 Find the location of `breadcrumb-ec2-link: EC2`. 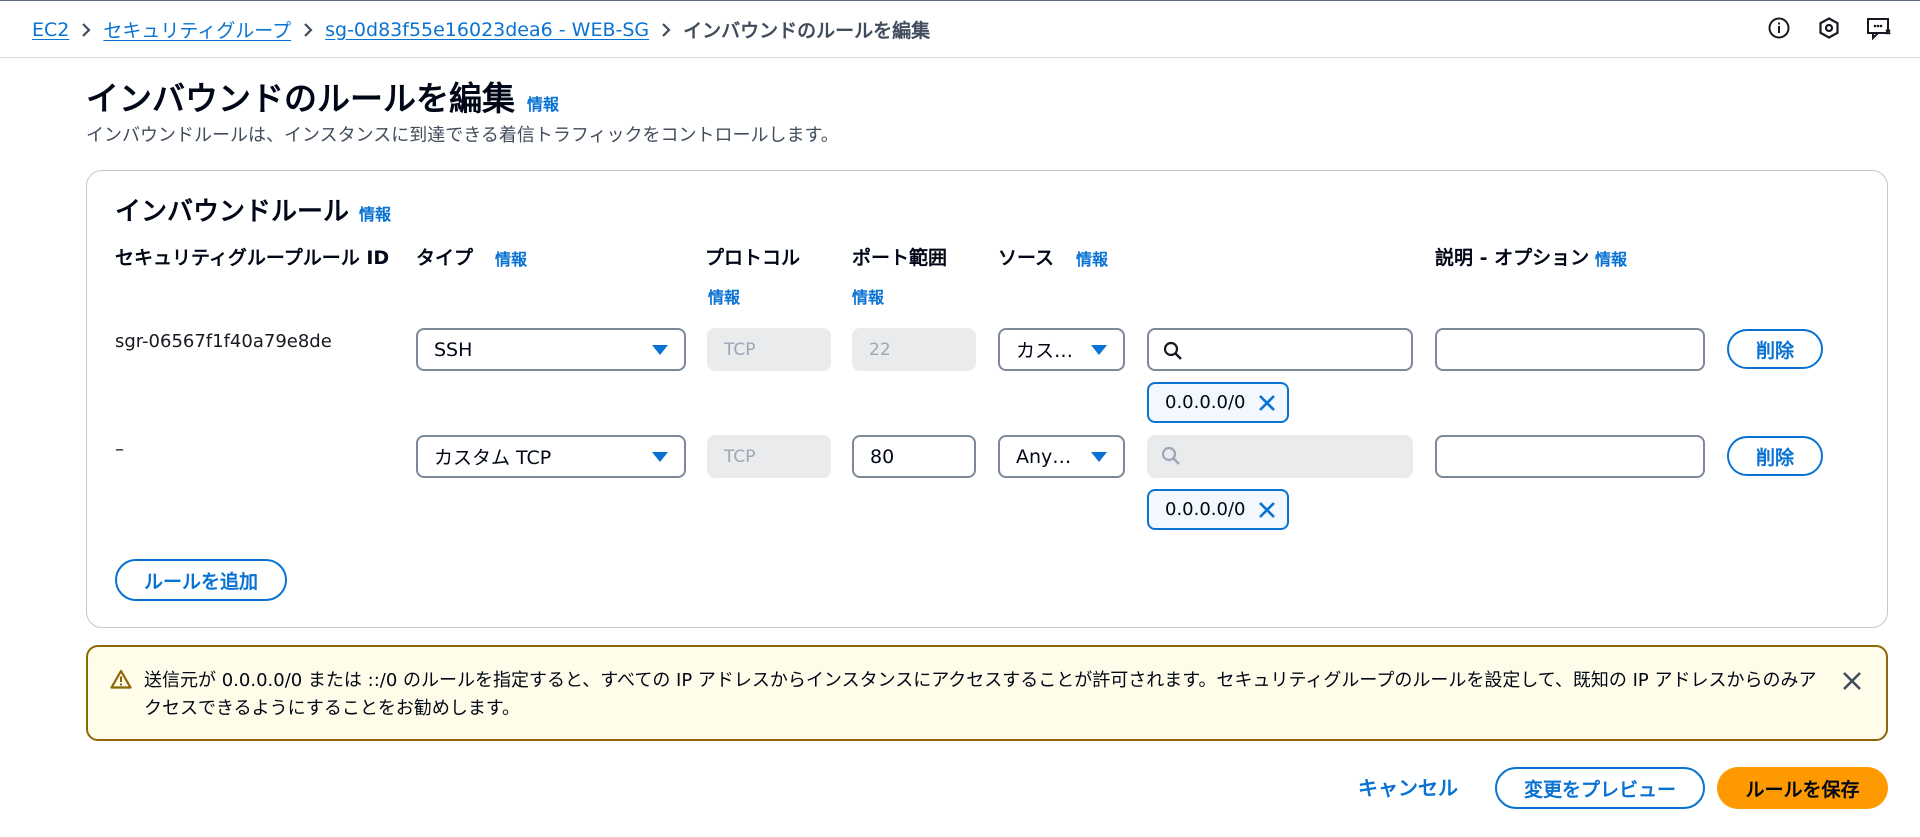

breadcrumb-ec2-link: EC2 is located at coordinates (50, 30).